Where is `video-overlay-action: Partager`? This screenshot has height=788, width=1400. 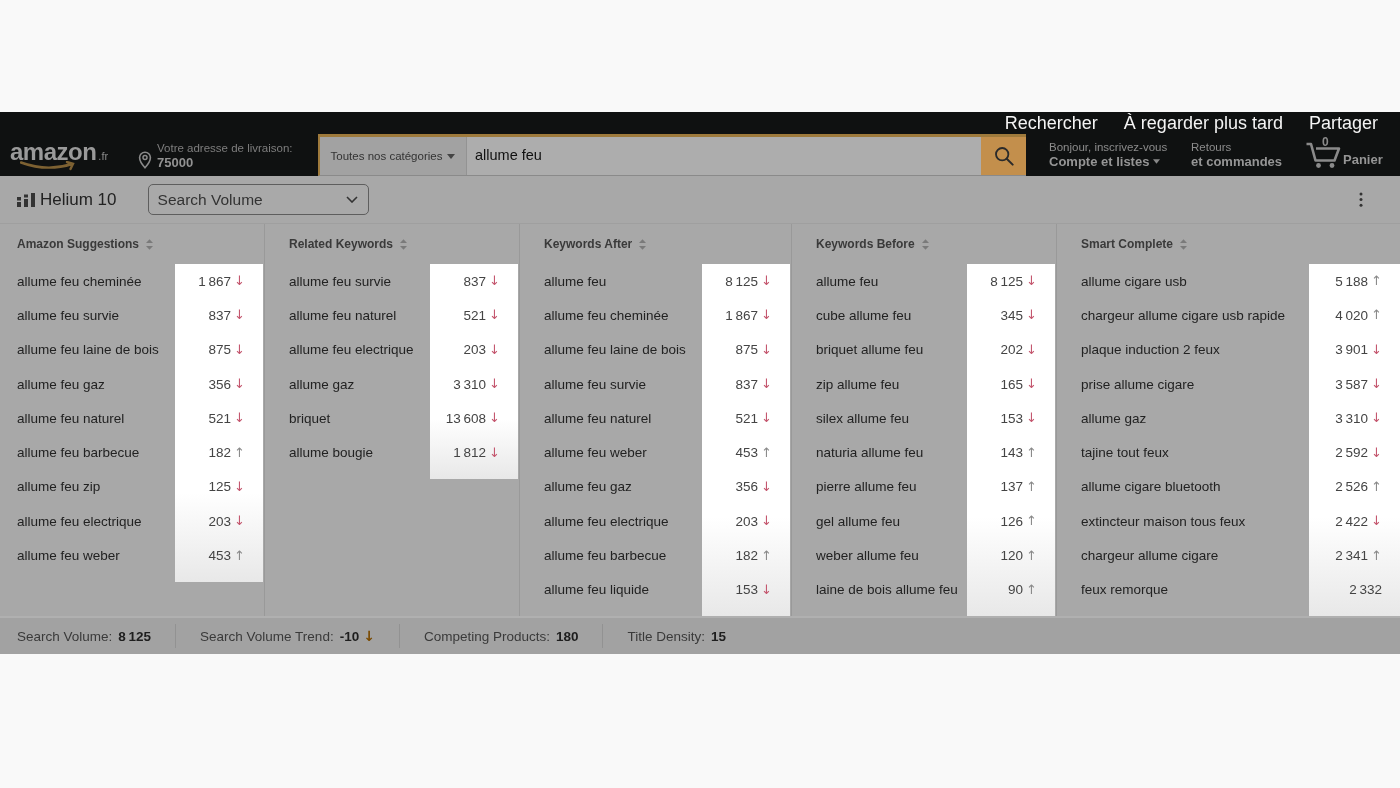
video-overlay-action: Partager is located at coordinates (1343, 123).